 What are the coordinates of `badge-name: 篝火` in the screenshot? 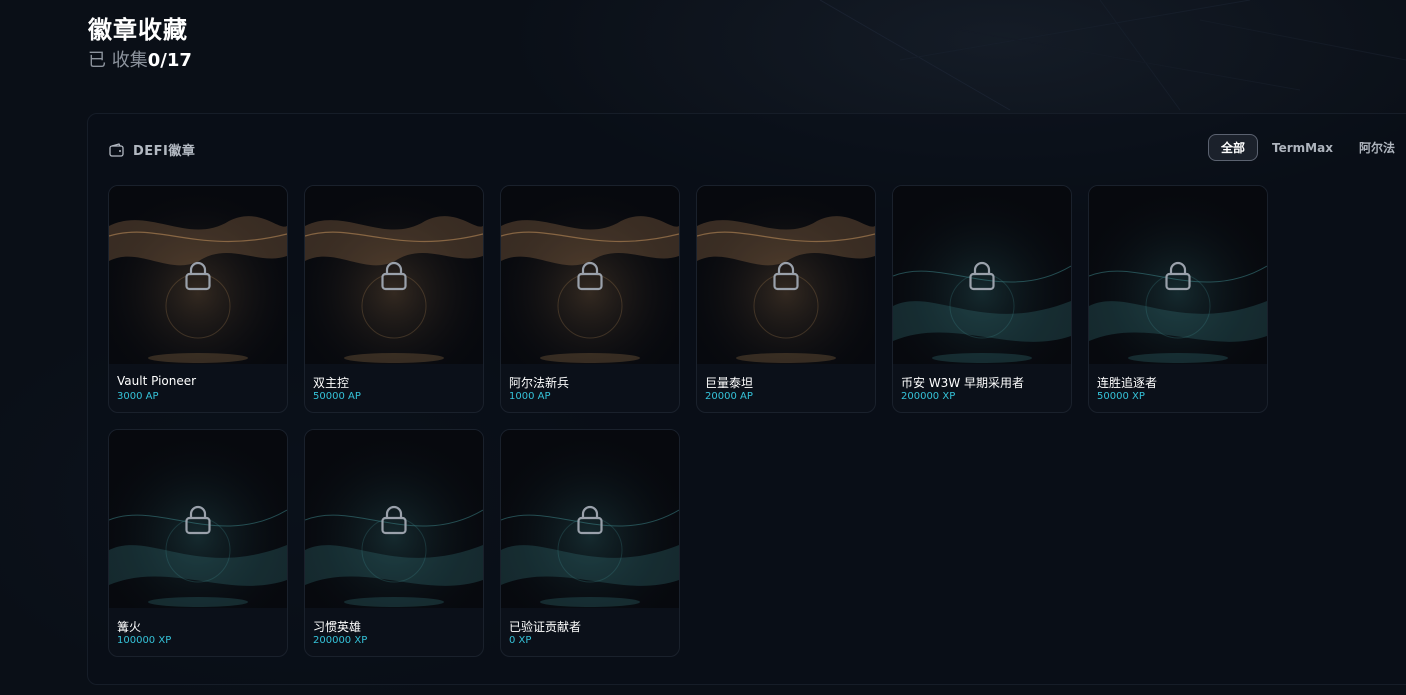 It's located at (129, 627).